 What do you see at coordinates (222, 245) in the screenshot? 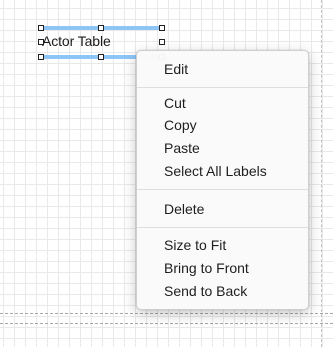
I see `menu-item-size-to-fit: Size to Fit` at bounding box center [222, 245].